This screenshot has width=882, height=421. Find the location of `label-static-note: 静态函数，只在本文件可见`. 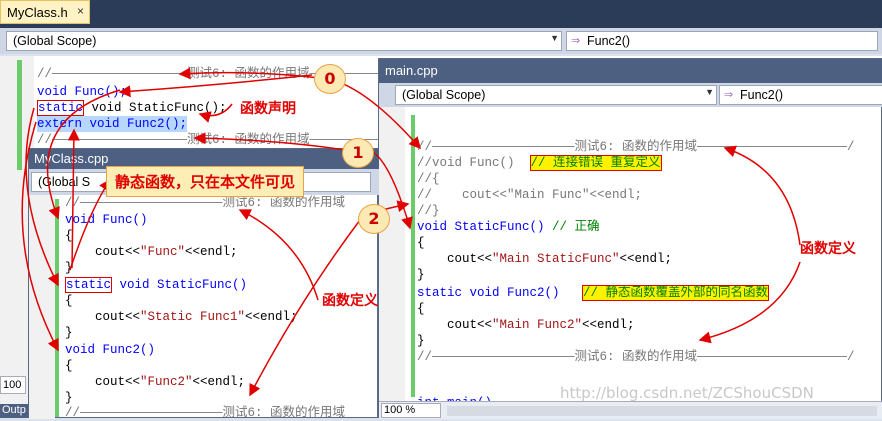

label-static-note: 静态函数，只在本文件可见 is located at coordinates (205, 181).